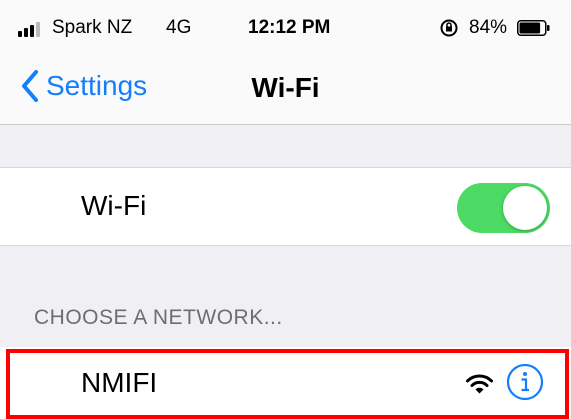  I want to click on wifi-signal-icon, so click(479, 384).